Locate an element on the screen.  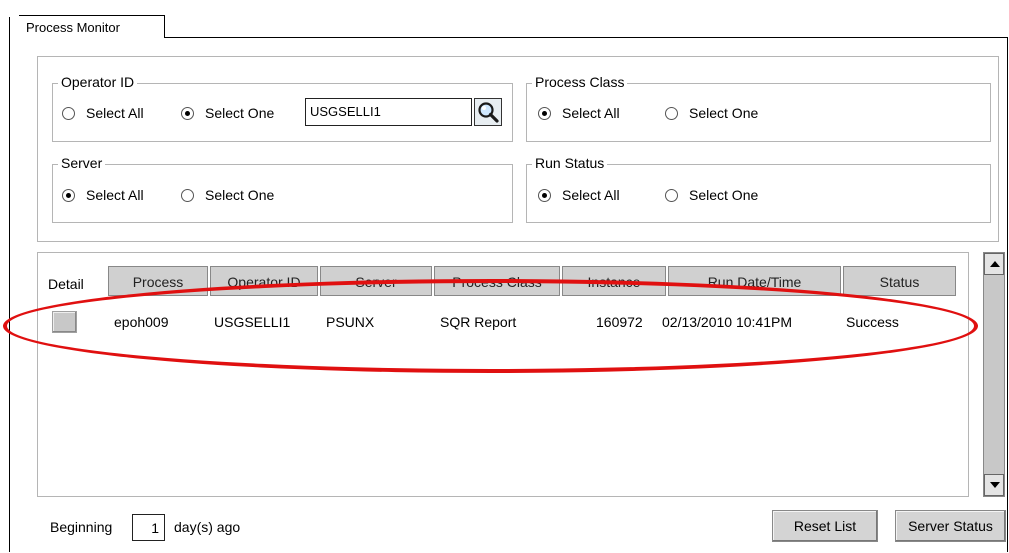
run-status-select-one-radio is located at coordinates (671, 195).